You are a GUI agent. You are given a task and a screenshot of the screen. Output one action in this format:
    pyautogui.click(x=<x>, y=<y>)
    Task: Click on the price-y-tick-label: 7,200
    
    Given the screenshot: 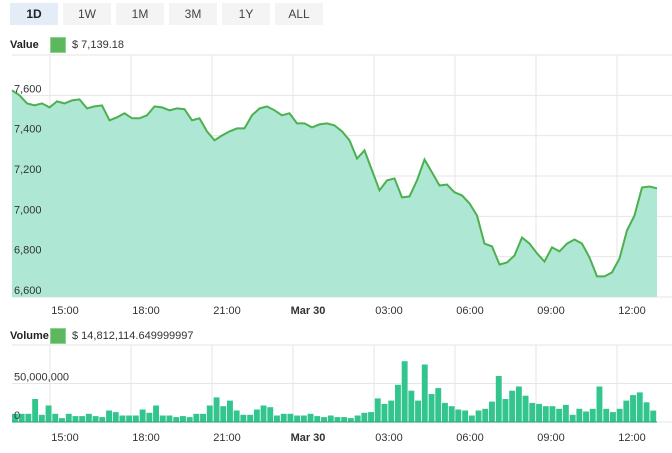 What is the action you would take?
    pyautogui.click(x=28, y=170)
    